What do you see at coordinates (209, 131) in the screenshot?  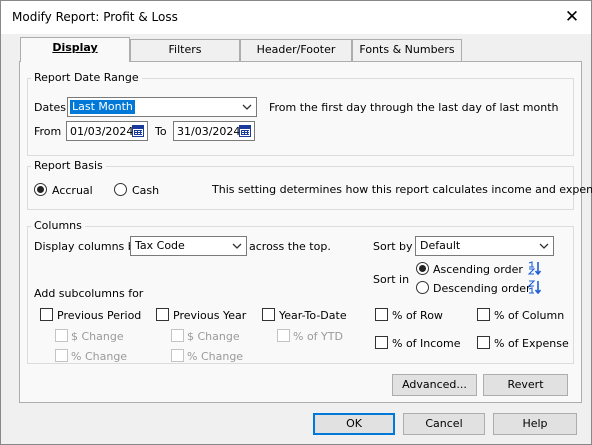 I see `to-date-value: 31/03/2024` at bounding box center [209, 131].